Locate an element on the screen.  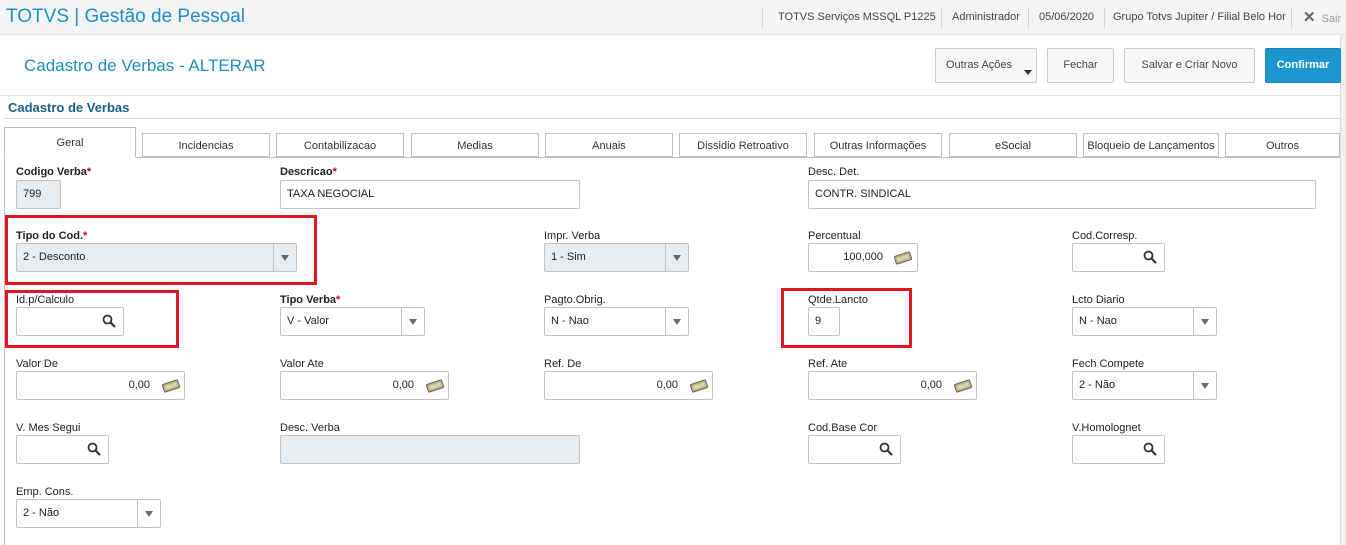
valor-de-field: 0,00 is located at coordinates (100, 385).